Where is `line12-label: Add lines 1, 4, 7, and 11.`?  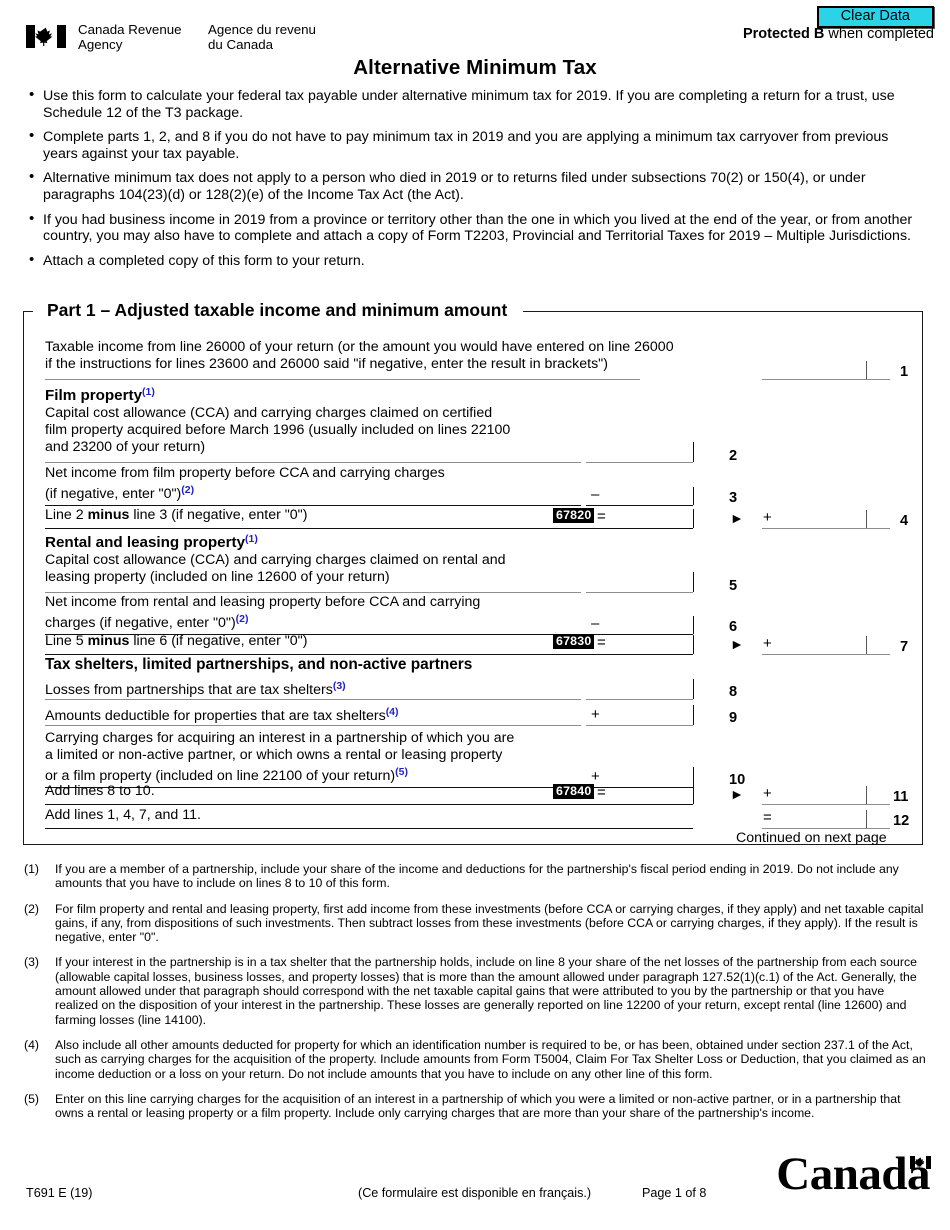
line12-label: Add lines 1, 4, 7, and 11. is located at coordinates (123, 815).